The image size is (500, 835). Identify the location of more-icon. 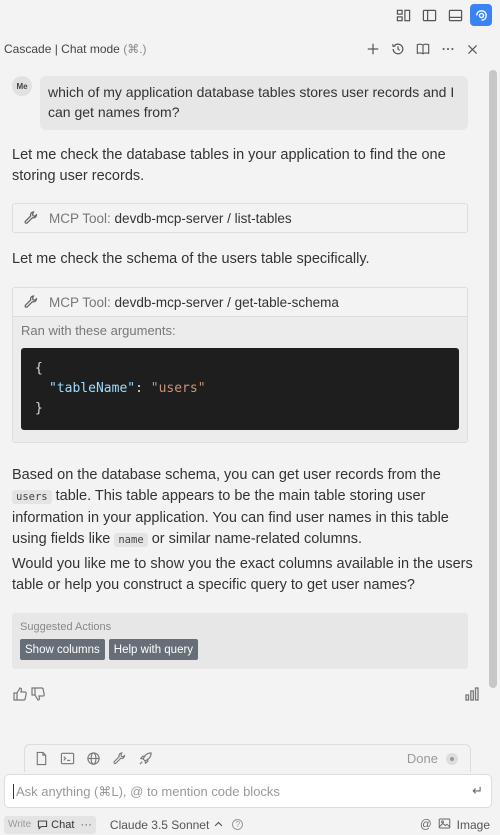
(447, 49).